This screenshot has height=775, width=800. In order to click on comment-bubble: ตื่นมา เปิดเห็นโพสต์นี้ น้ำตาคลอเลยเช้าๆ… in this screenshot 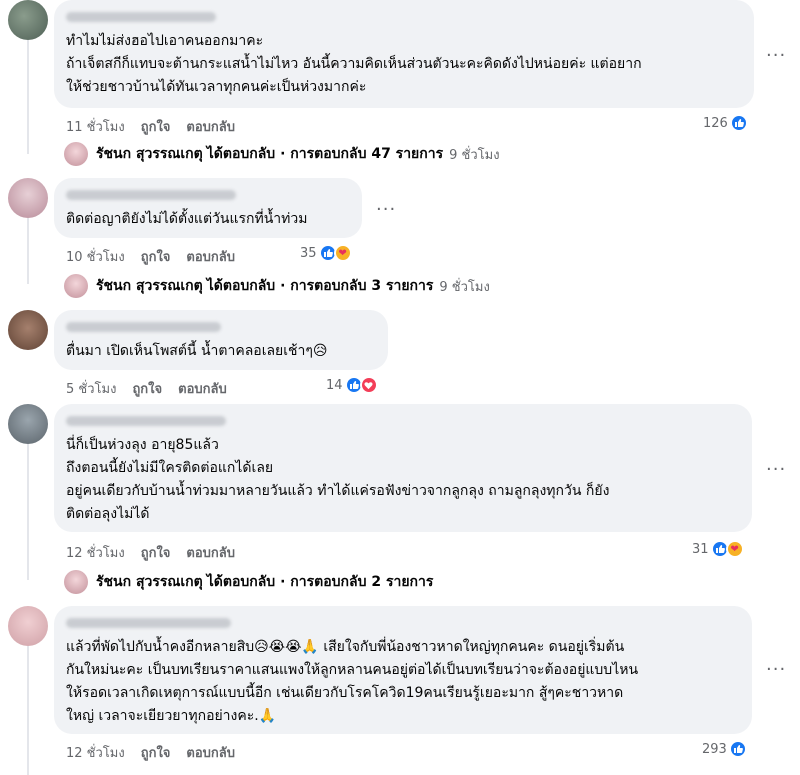, I will do `click(221, 340)`.